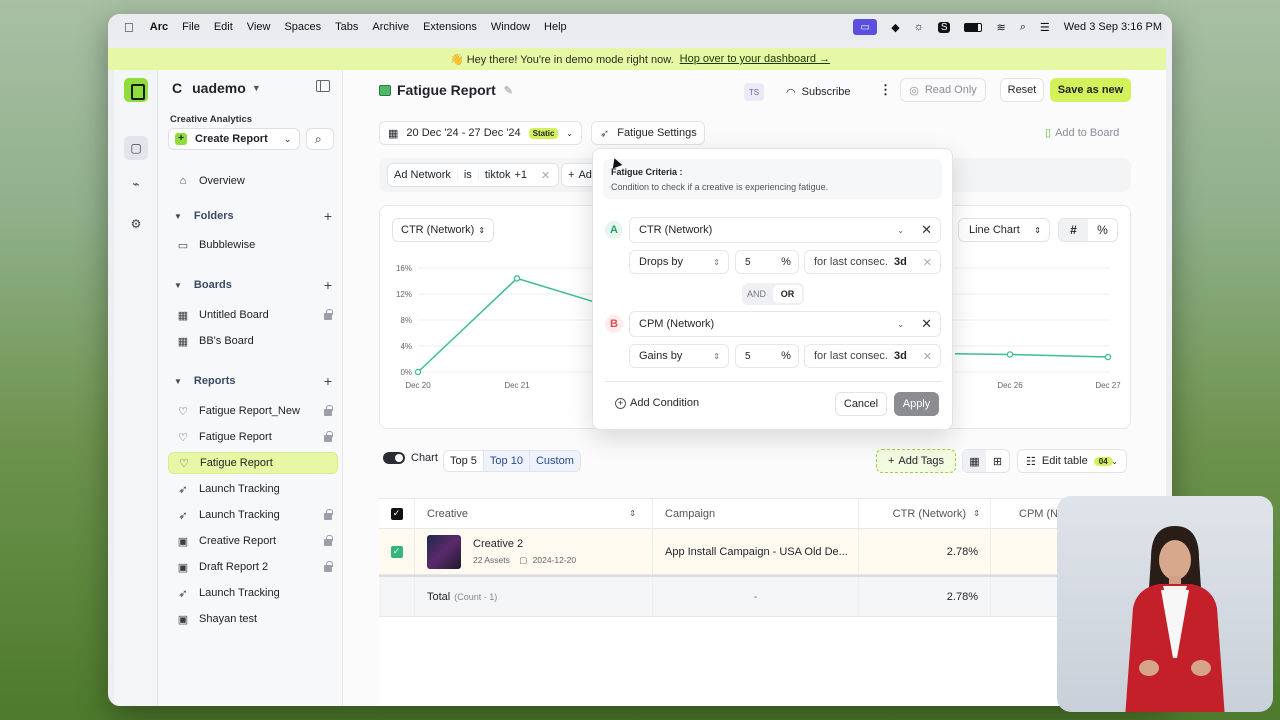 The width and height of the screenshot is (1280, 720). I want to click on add-board-icon: +, so click(328, 285).